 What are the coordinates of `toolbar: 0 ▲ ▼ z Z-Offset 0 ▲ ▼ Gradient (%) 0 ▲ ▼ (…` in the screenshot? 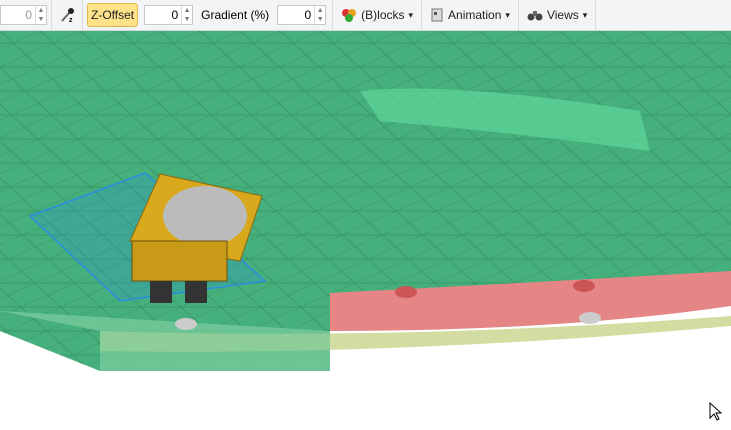 It's located at (365, 15).